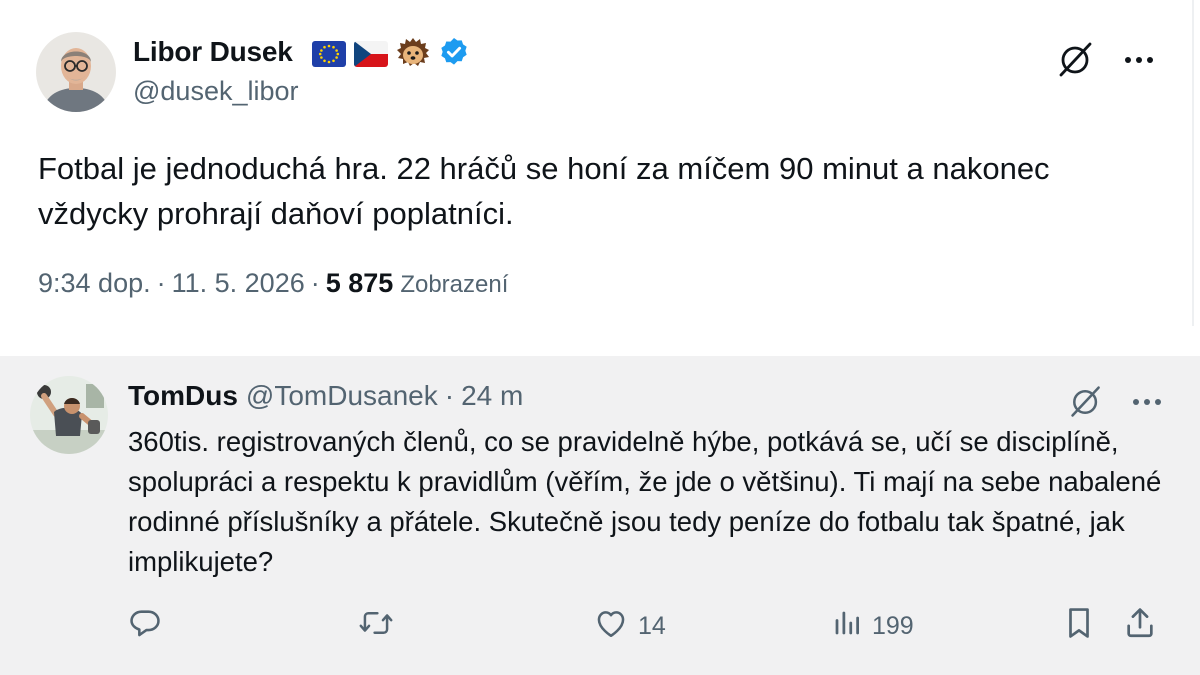 This screenshot has width=1200, height=675. I want to click on like-button: 14, so click(630, 626).